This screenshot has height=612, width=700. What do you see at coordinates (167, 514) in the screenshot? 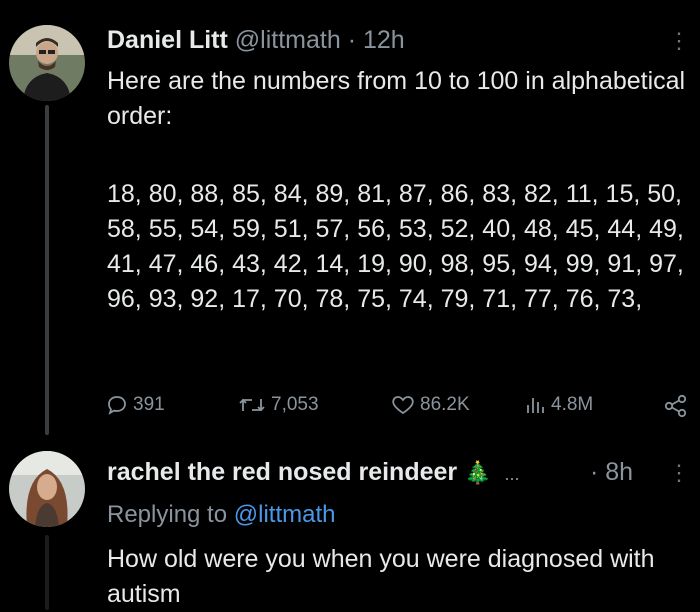
I see `replying-to-label: Replying to` at bounding box center [167, 514].